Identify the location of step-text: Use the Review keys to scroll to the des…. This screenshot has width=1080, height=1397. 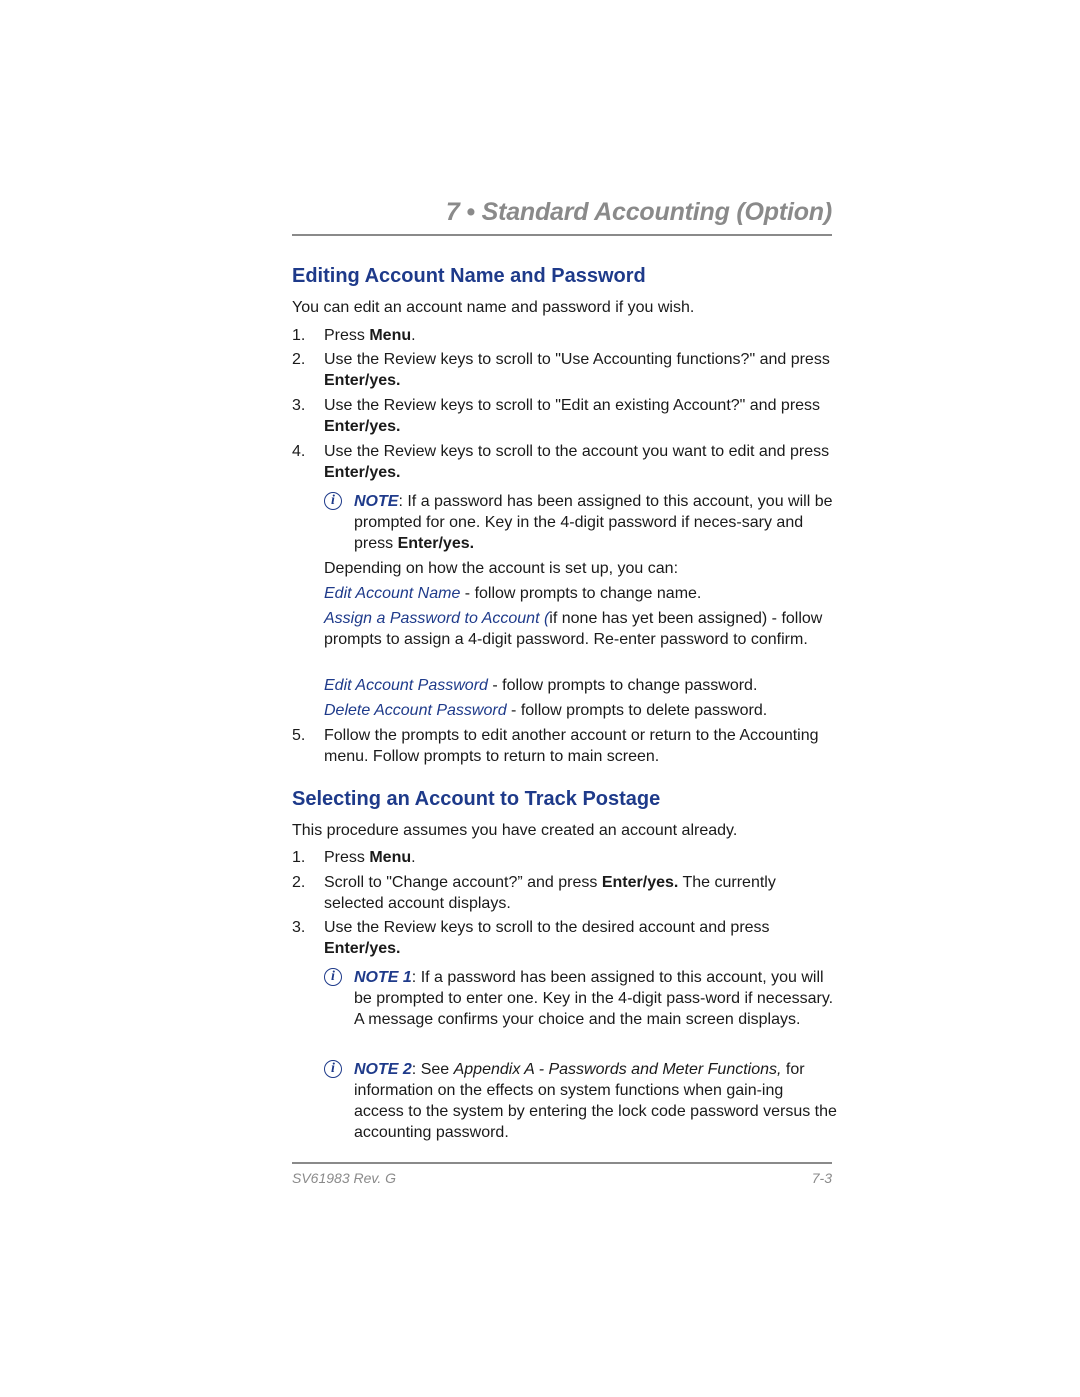
(547, 927).